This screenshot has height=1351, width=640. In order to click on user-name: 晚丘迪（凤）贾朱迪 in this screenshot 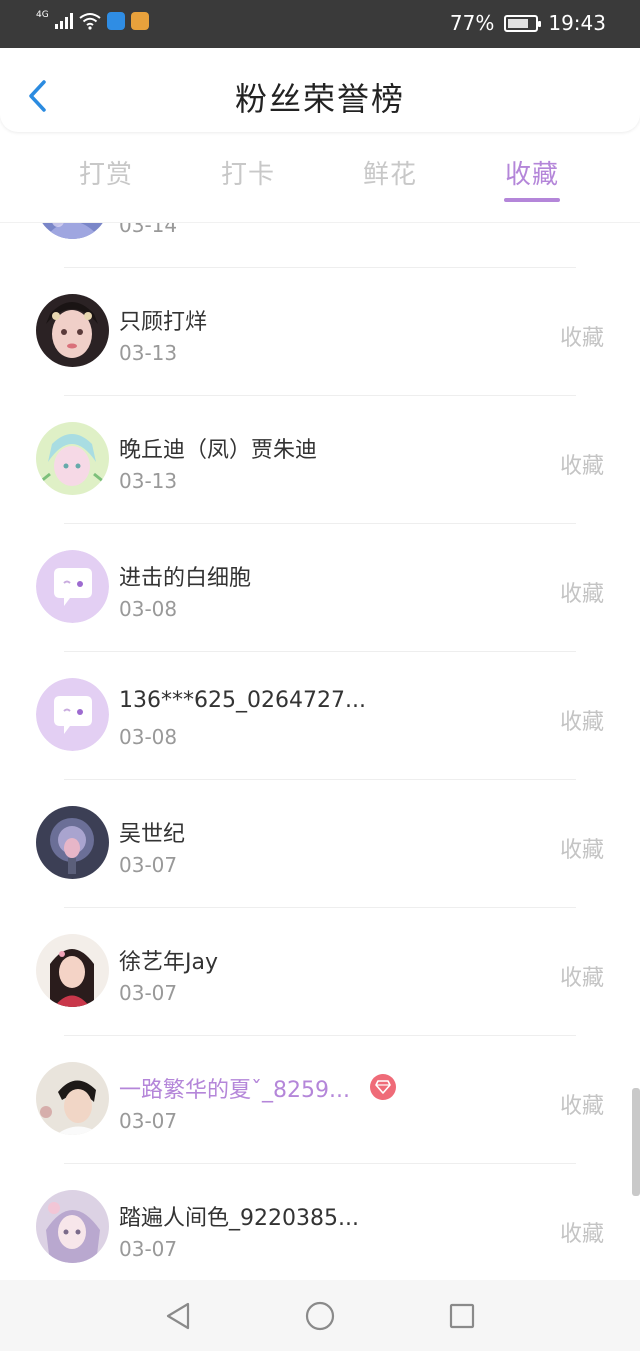, I will do `click(218, 450)`.